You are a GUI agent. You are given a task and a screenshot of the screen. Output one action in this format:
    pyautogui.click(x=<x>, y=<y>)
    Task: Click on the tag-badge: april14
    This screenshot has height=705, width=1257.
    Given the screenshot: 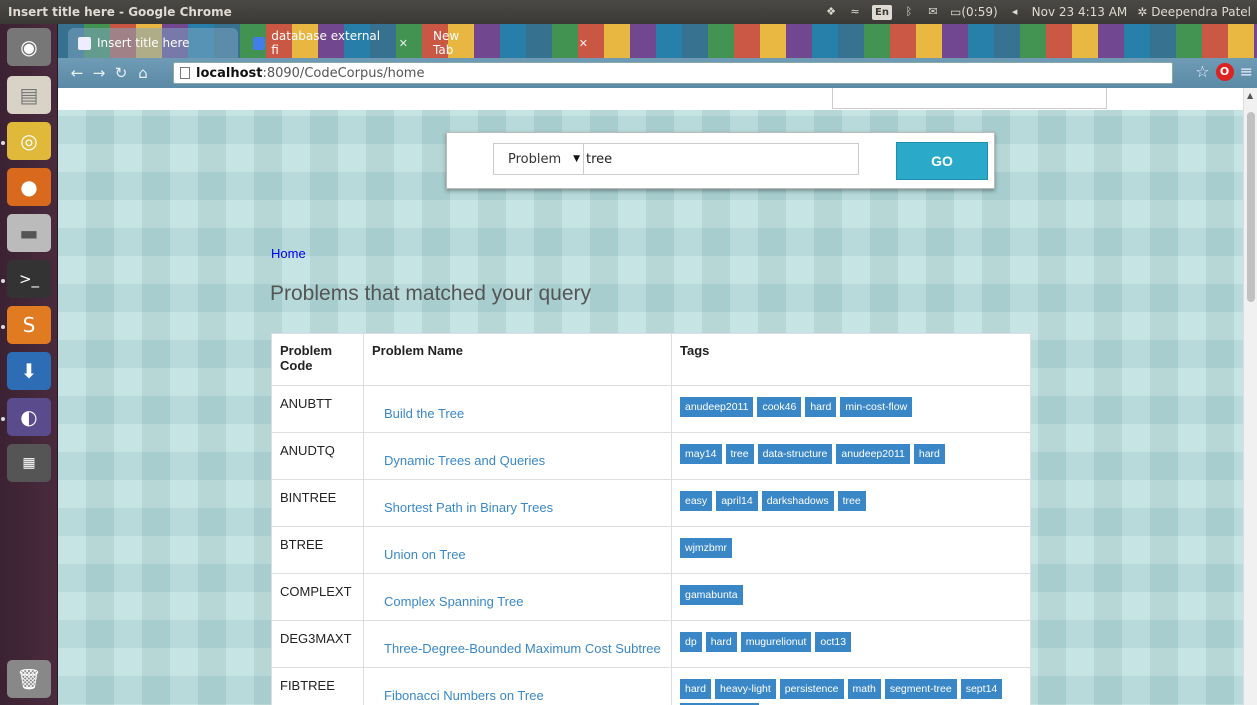 What is the action you would take?
    pyautogui.click(x=737, y=501)
    